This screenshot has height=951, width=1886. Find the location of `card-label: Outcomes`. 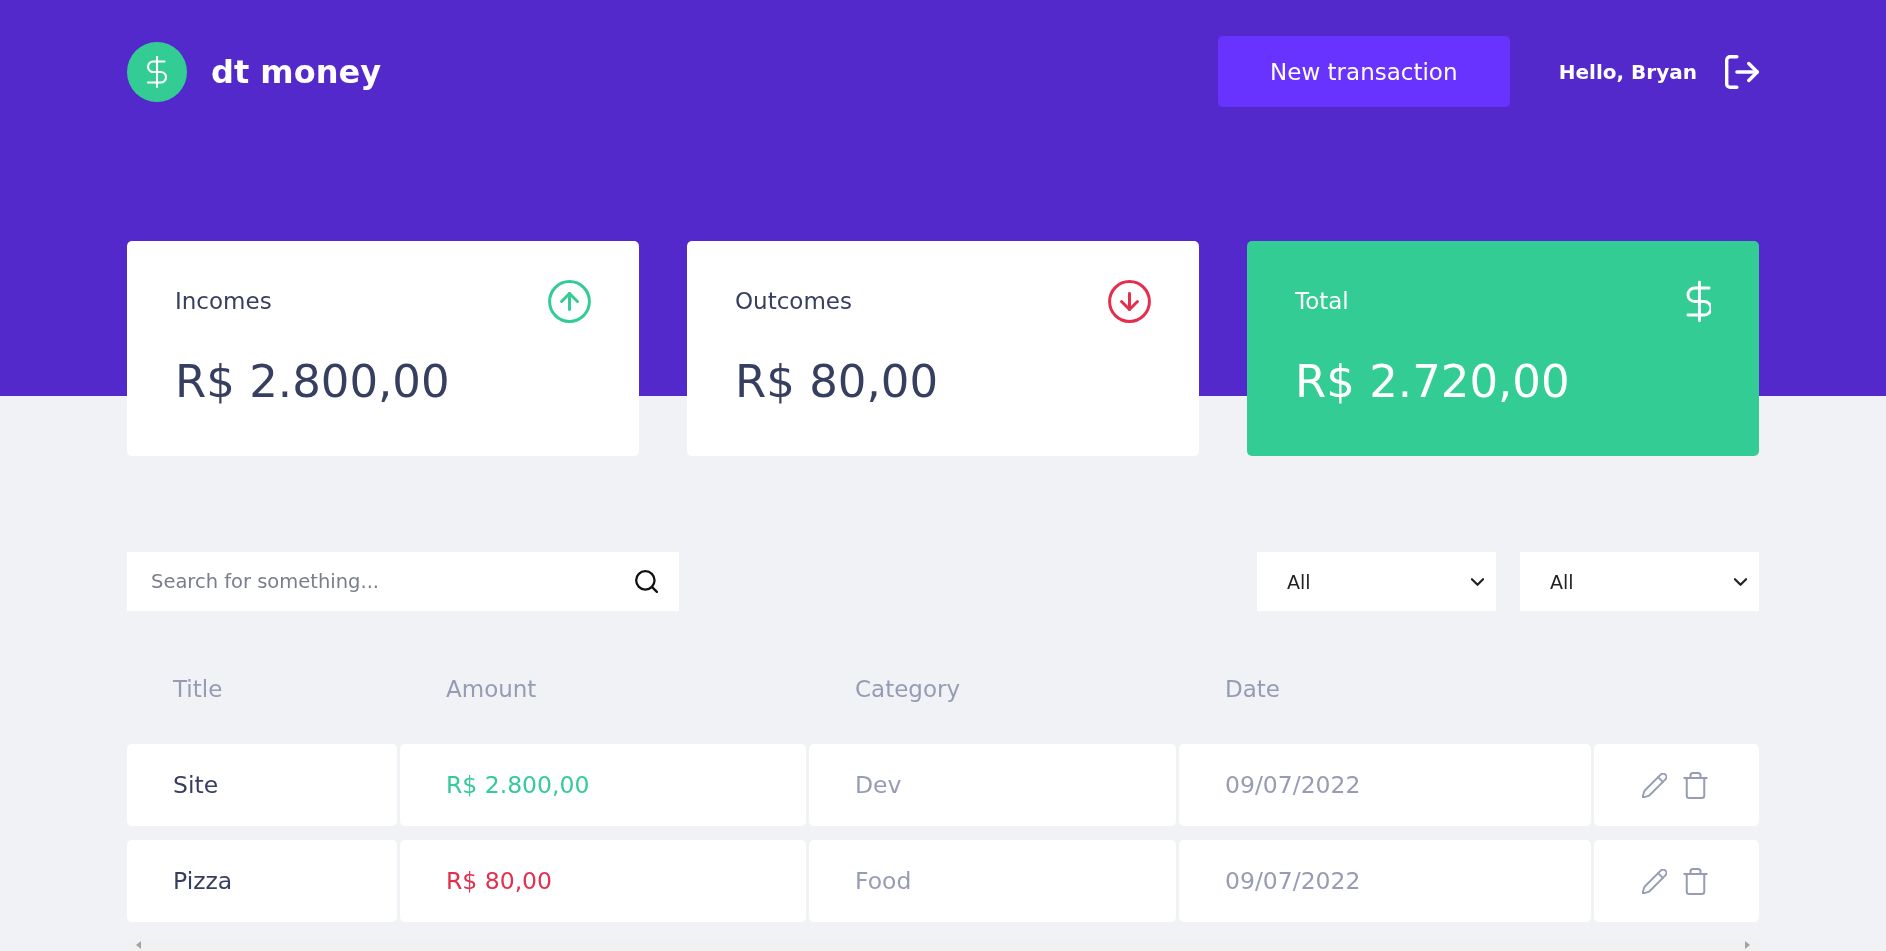

card-label: Outcomes is located at coordinates (793, 301).